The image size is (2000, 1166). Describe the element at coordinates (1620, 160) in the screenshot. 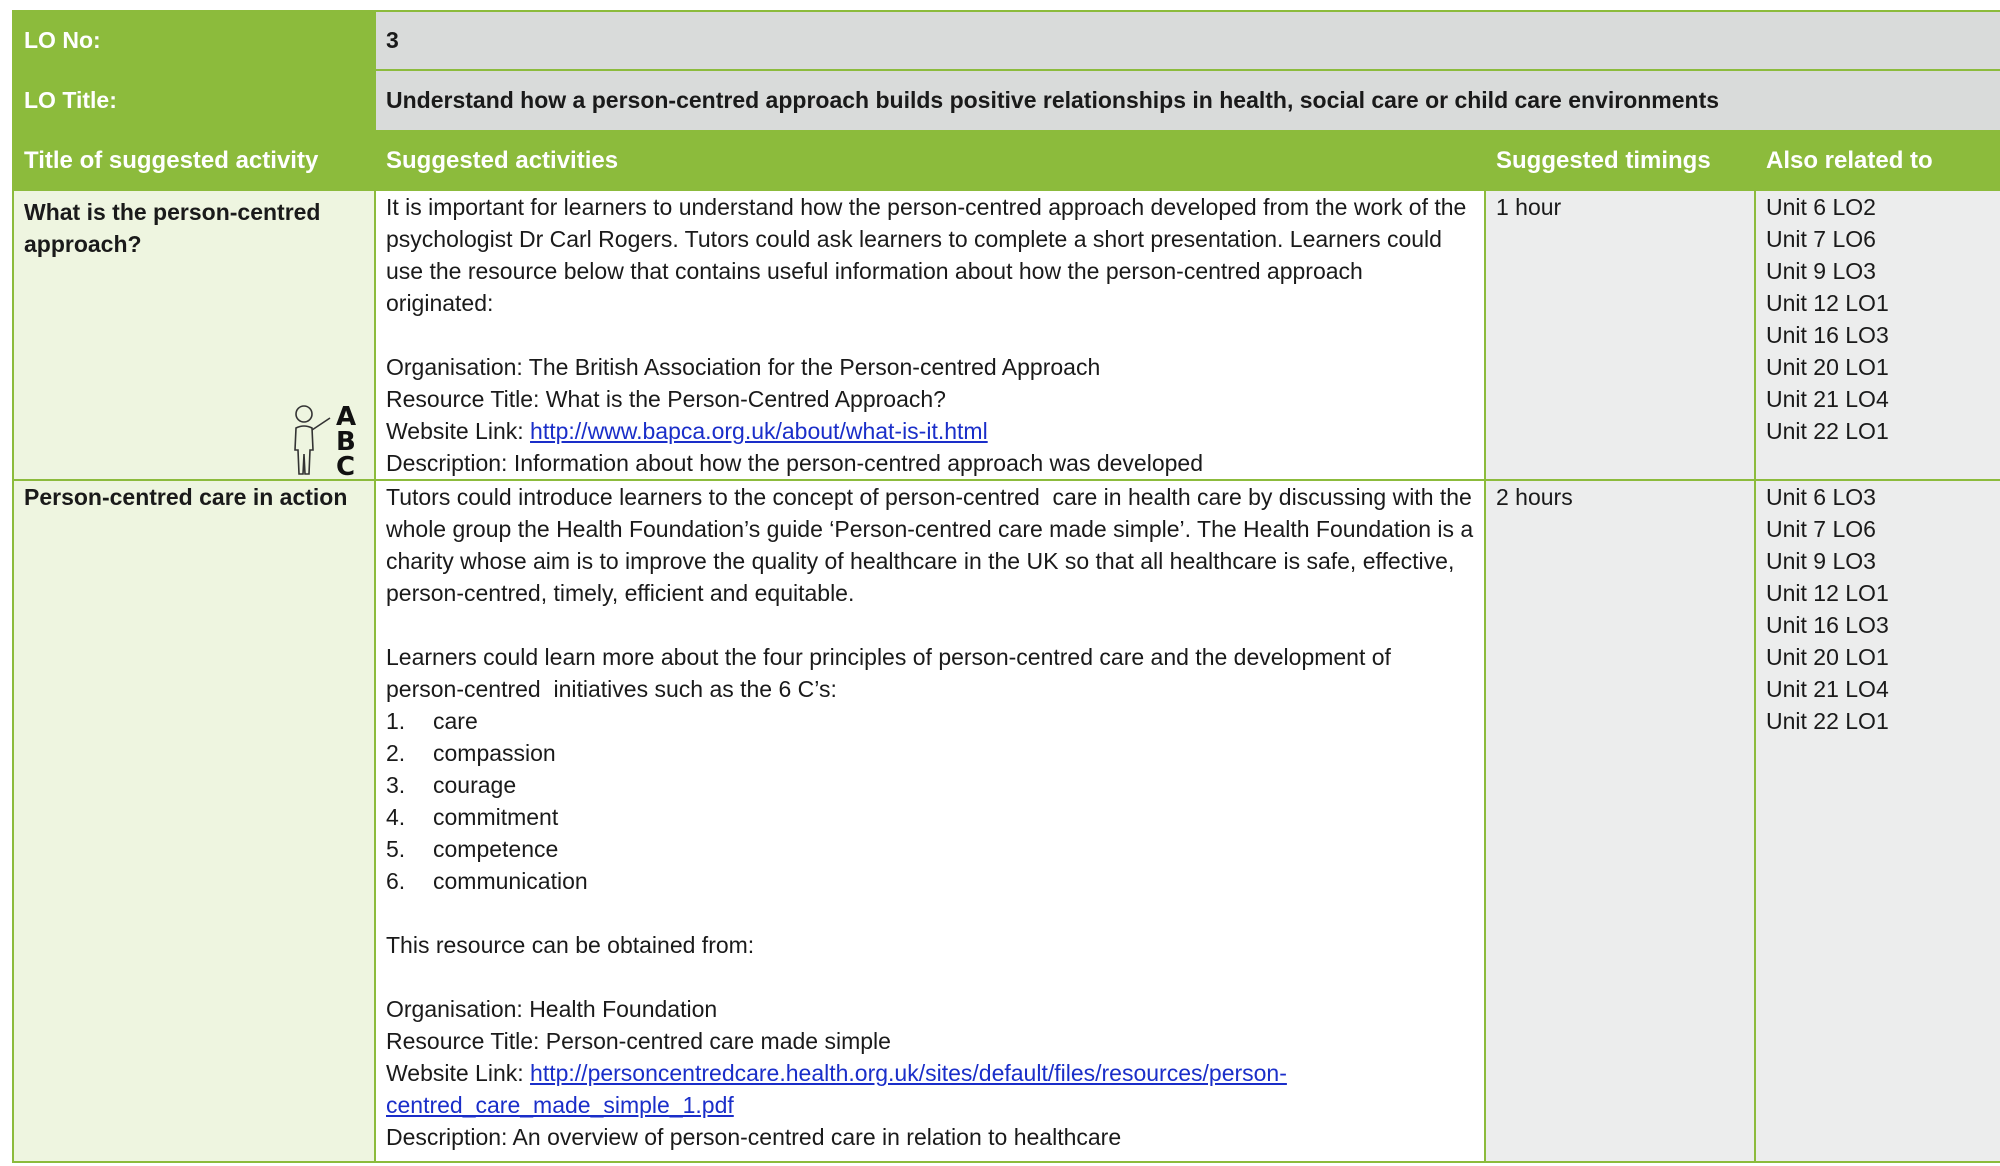

I see `header-suggested-timings: Suggested timings` at that location.